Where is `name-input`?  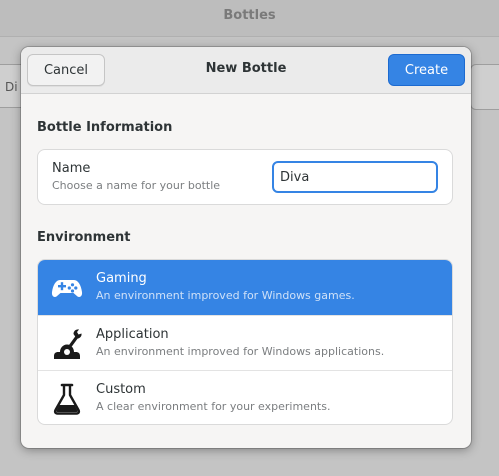
name-input is located at coordinates (355, 177).